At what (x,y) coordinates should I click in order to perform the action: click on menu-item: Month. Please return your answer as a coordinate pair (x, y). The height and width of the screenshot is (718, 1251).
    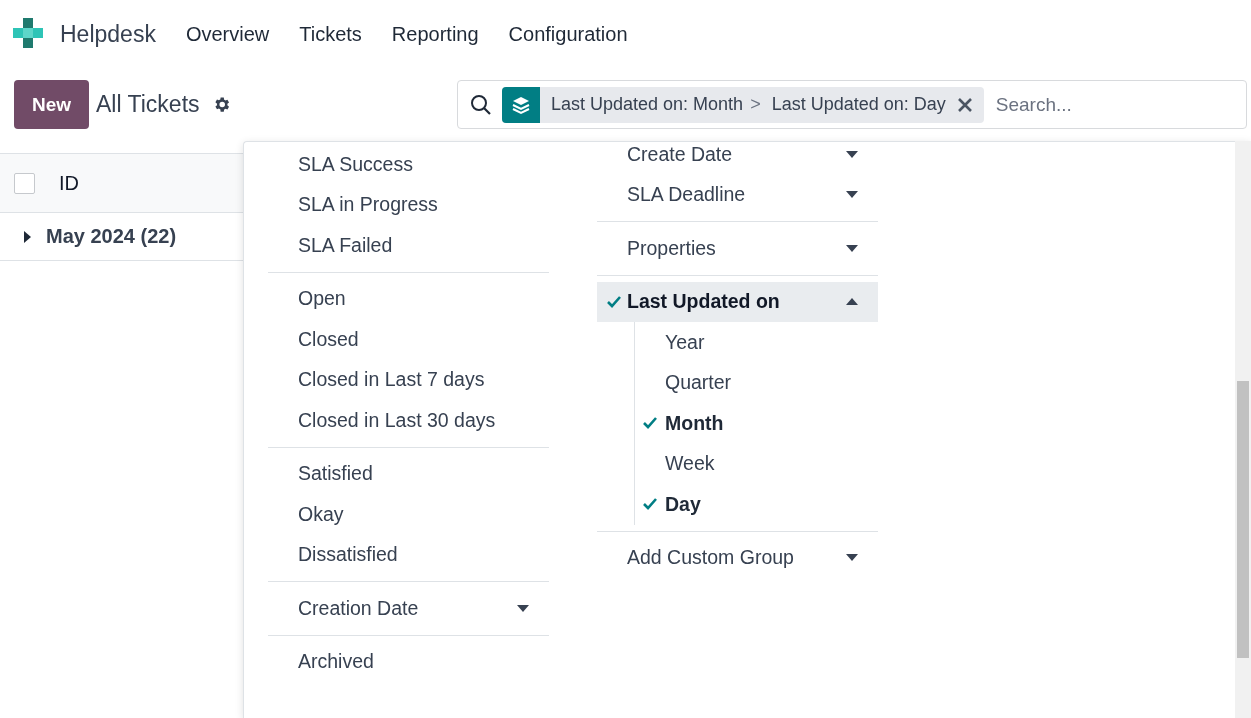
    Looking at the image, I should click on (756, 423).